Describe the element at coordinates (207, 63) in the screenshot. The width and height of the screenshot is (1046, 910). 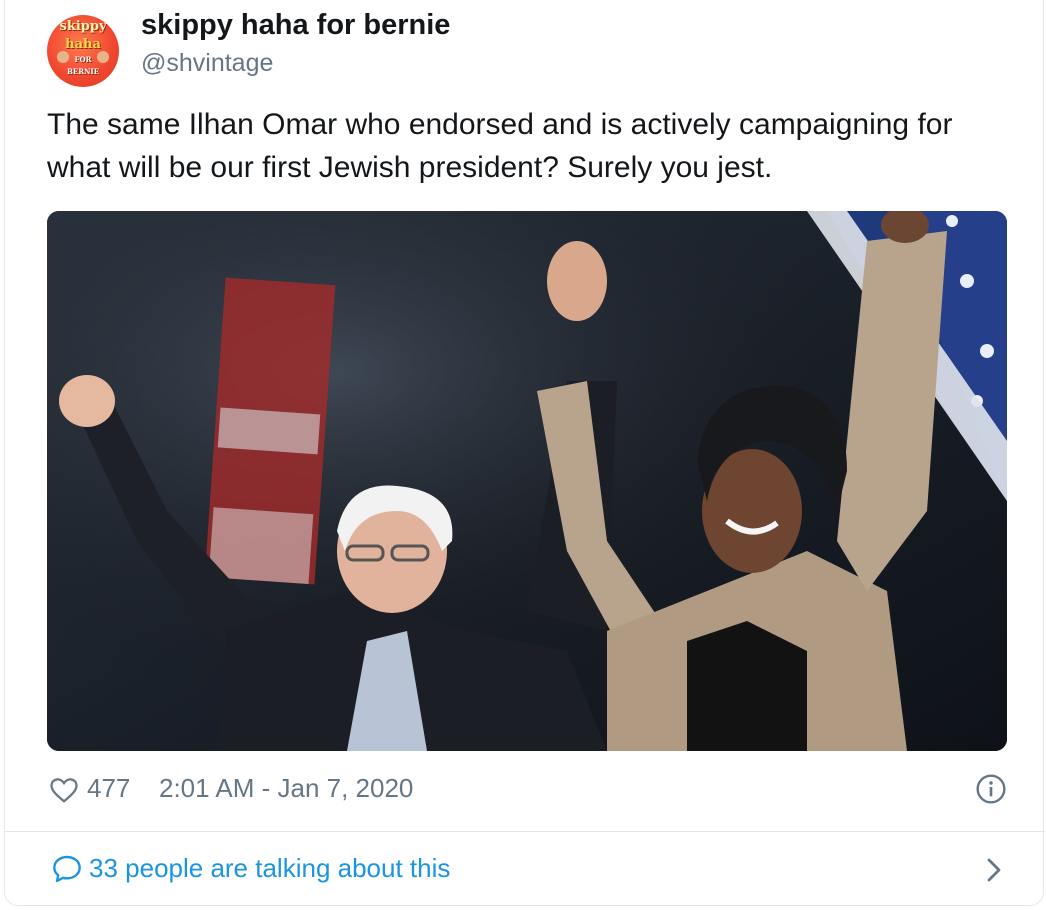
I see `user-handle: @shvintage` at that location.